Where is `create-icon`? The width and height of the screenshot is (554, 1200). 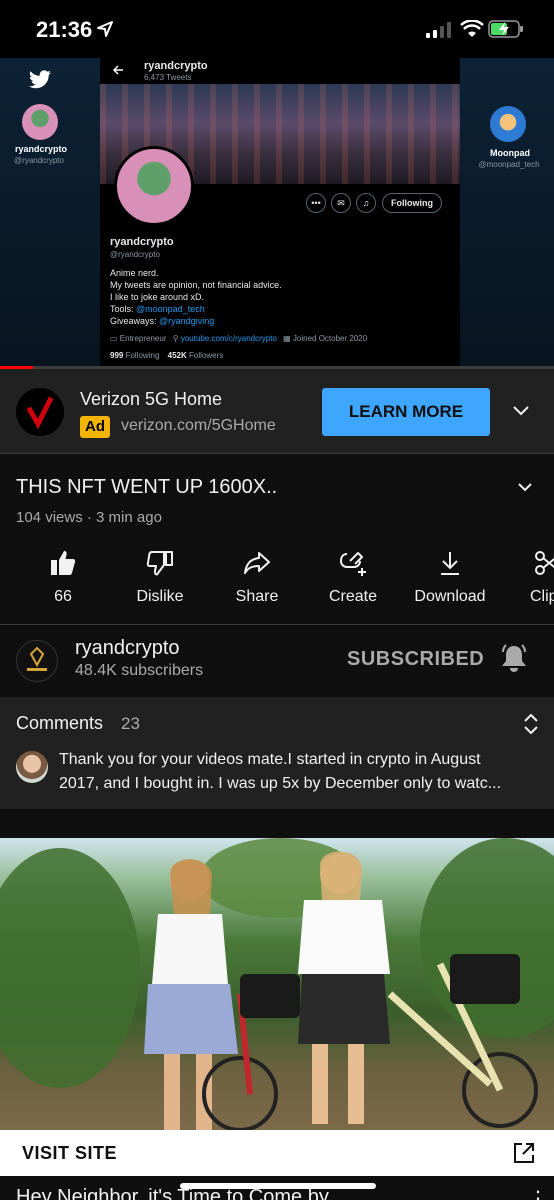
create-icon is located at coordinates (353, 564).